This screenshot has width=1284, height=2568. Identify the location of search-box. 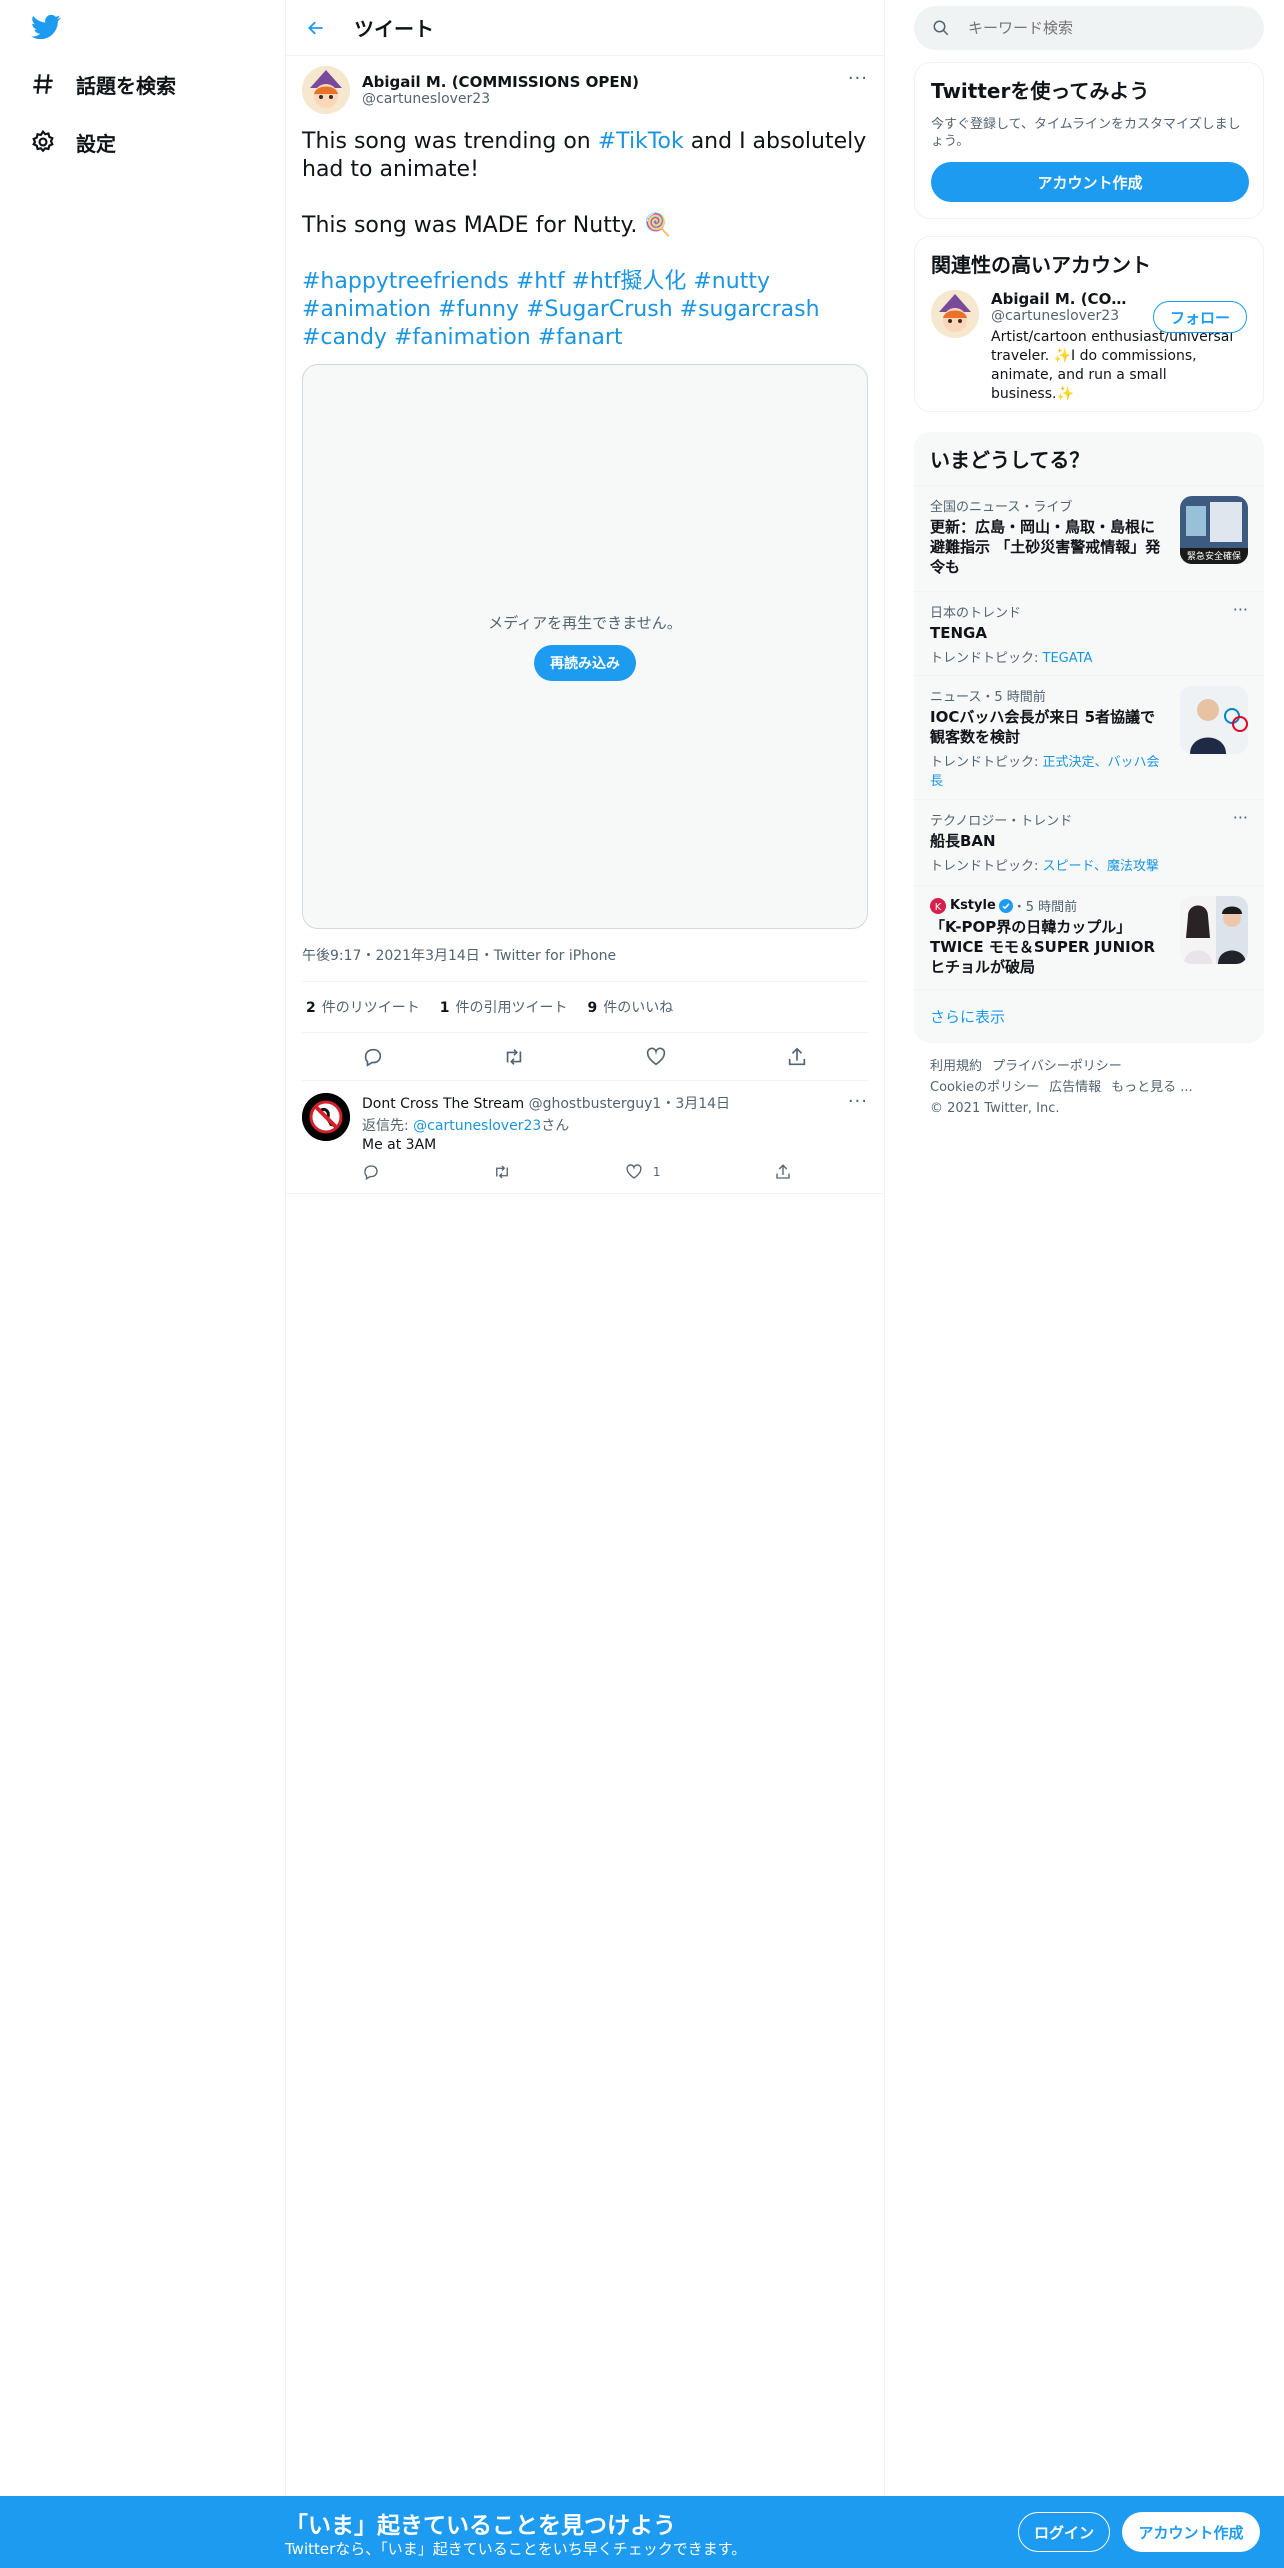
(1089, 28).